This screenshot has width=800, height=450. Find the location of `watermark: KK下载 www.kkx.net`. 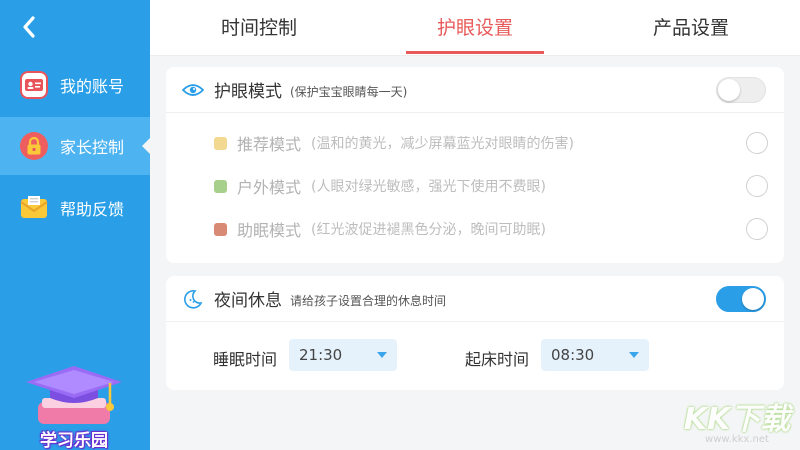

watermark: KK下载 www.kkx.net is located at coordinates (737, 421).